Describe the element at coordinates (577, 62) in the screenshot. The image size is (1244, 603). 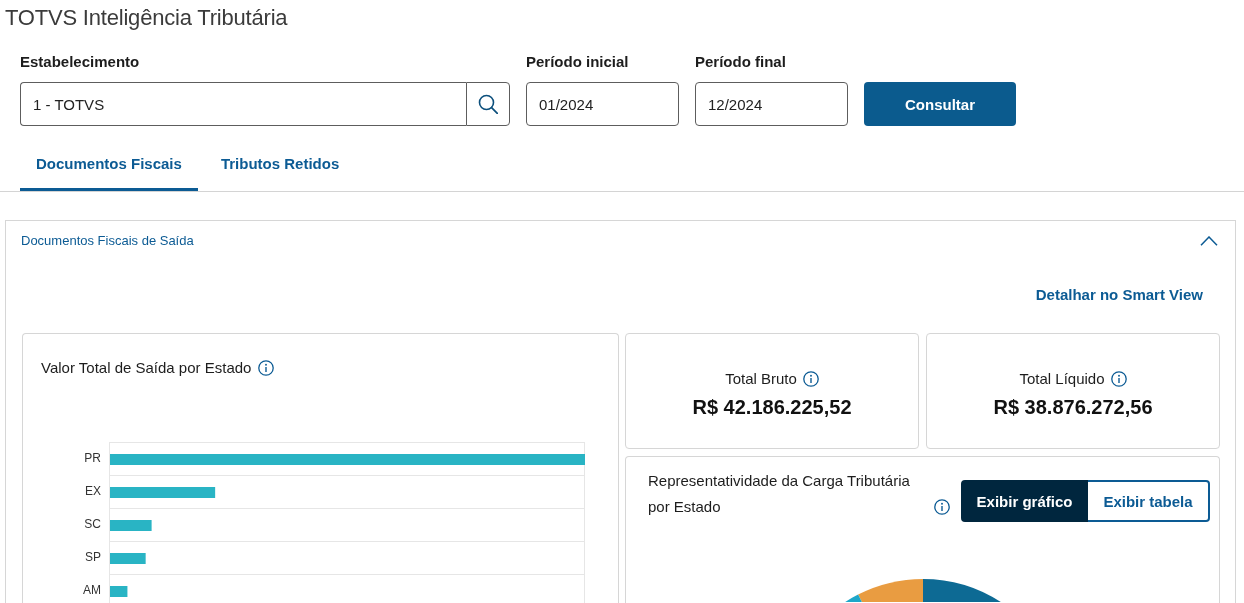
I see `field-label: Período inicial` at that location.